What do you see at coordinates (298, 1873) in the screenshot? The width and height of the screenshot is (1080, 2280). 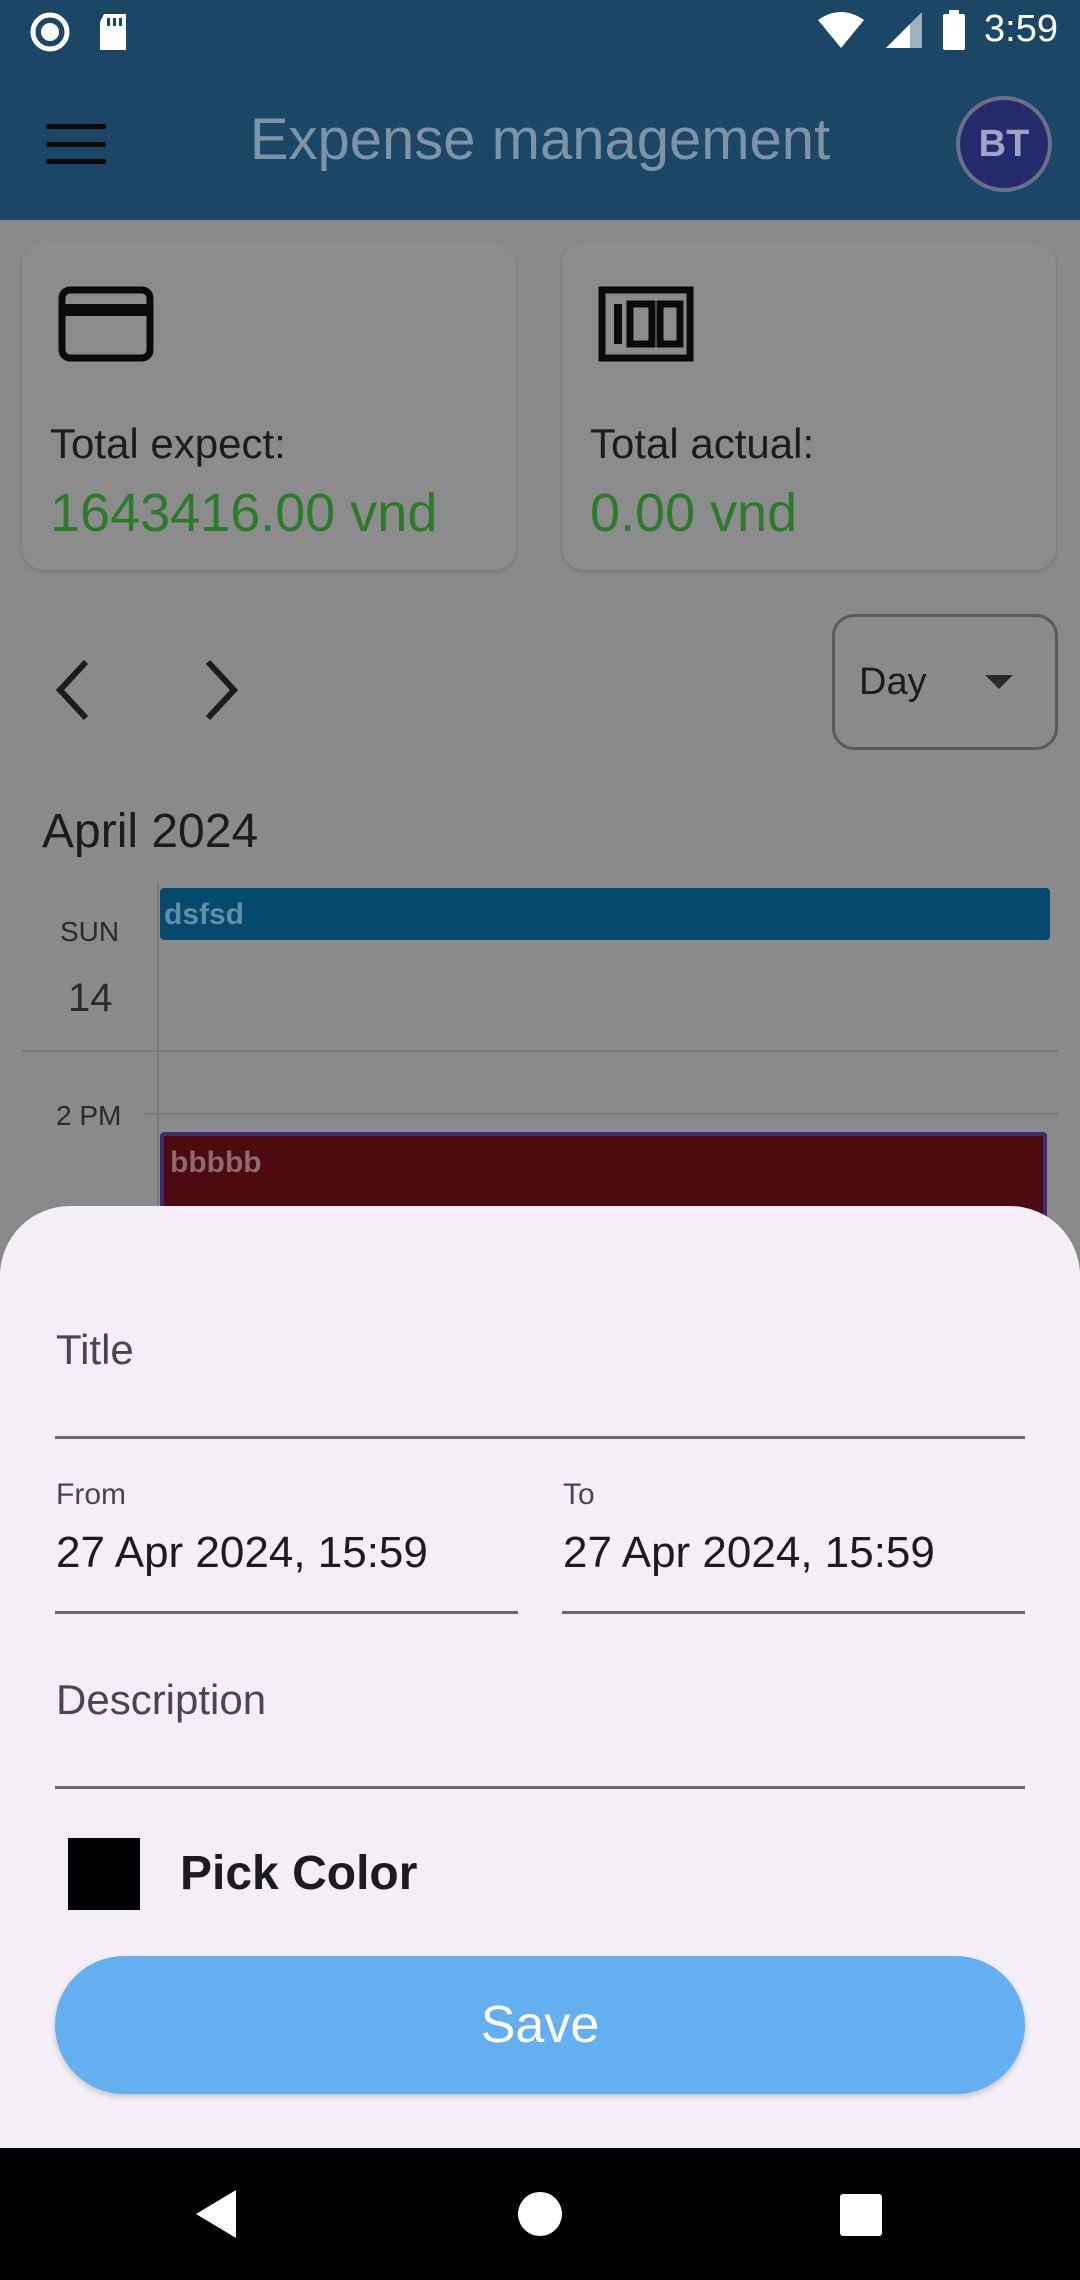 I see `pick-color-button: Pick Color` at bounding box center [298, 1873].